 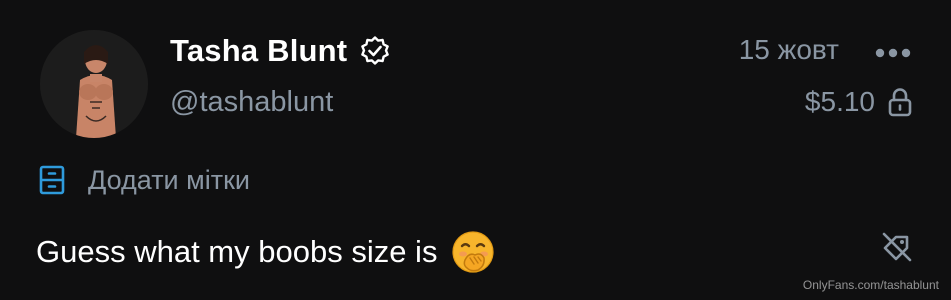 I want to click on username: @tashablunt, so click(x=251, y=102).